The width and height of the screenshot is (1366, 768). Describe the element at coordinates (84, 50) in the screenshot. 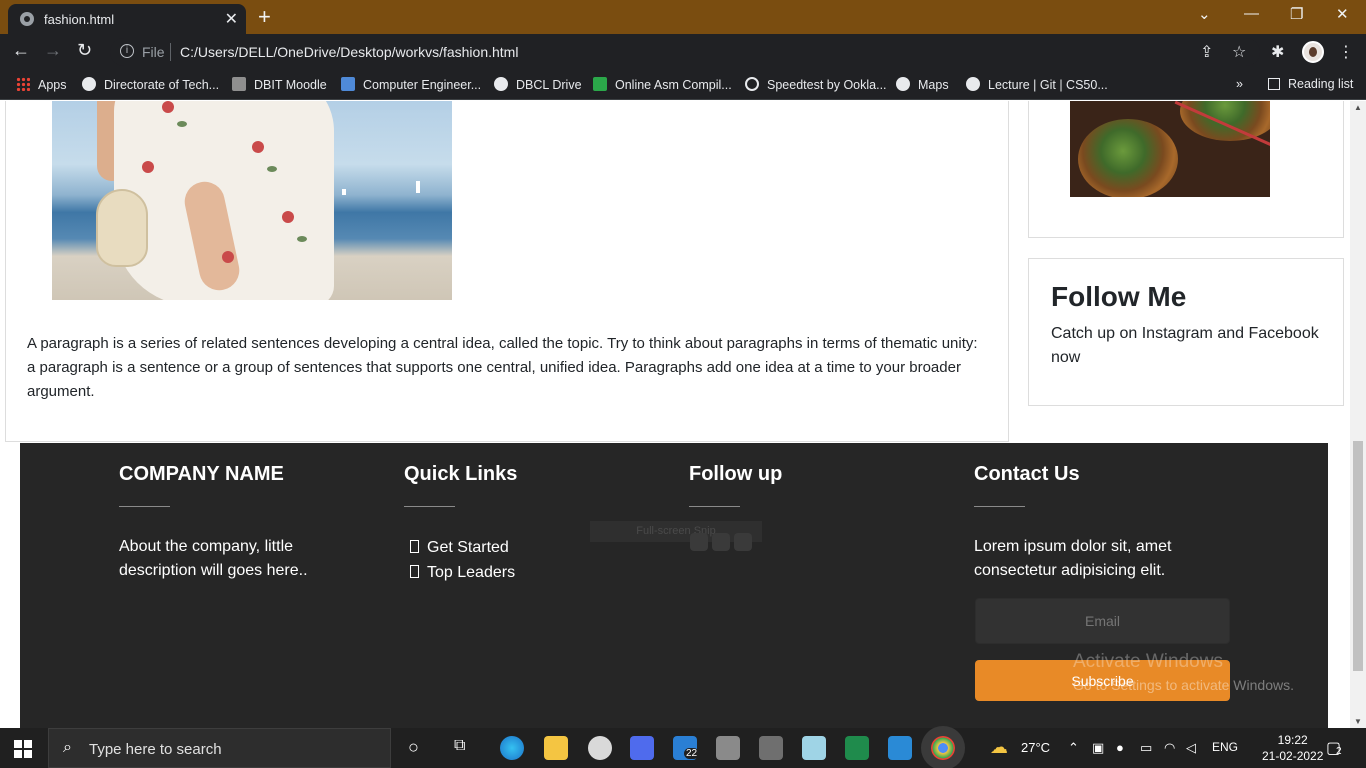

I see `reload-icon: ↻` at that location.